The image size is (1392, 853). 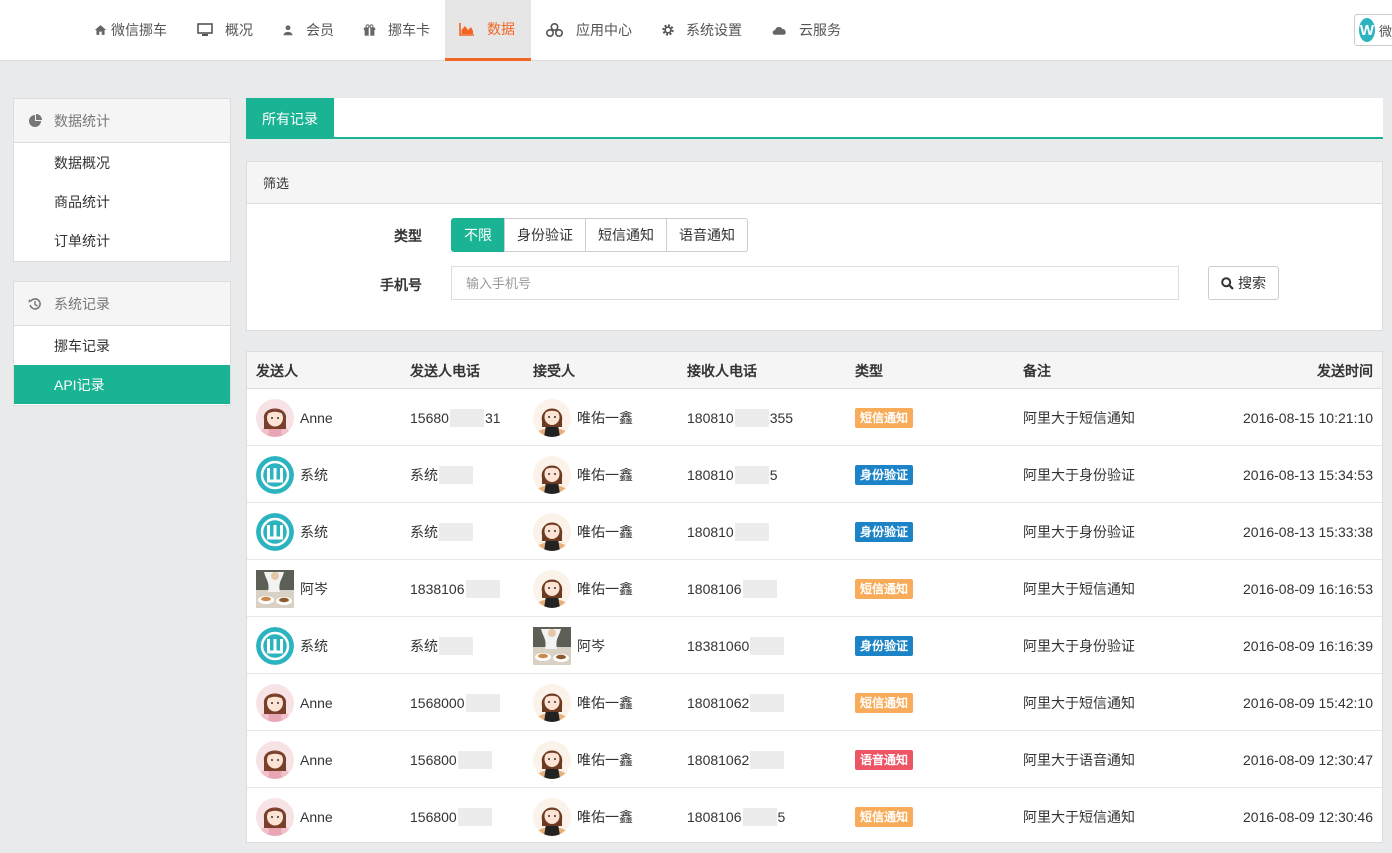 What do you see at coordinates (122, 240) in the screenshot?
I see `sidebar-item-order-stats: 订单统计` at bounding box center [122, 240].